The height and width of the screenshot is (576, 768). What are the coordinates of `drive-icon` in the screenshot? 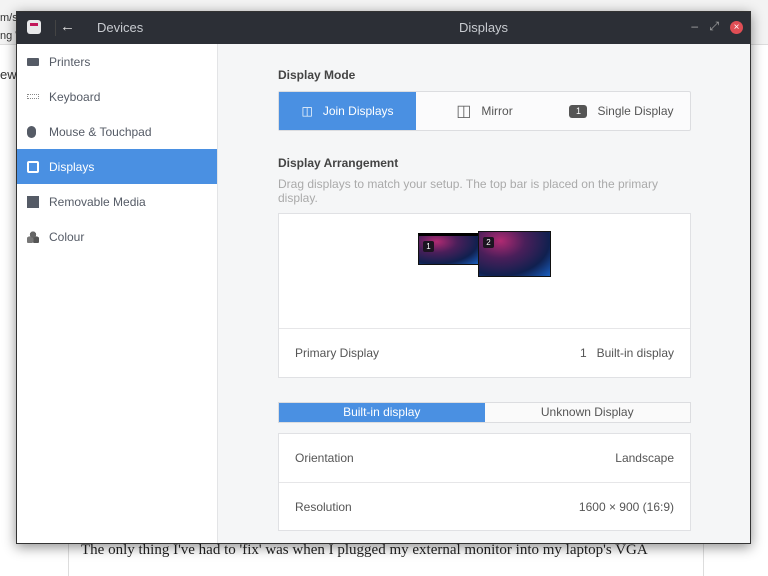 It's located at (33, 201).